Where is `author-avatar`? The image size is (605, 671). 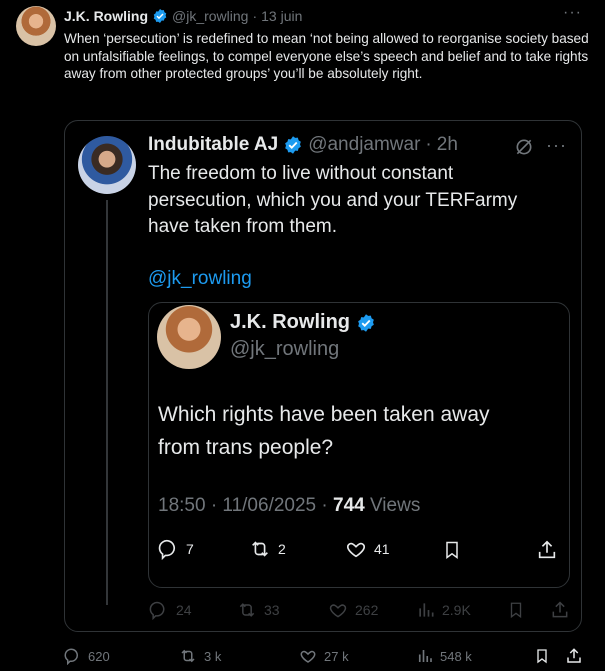
author-avatar is located at coordinates (36, 26).